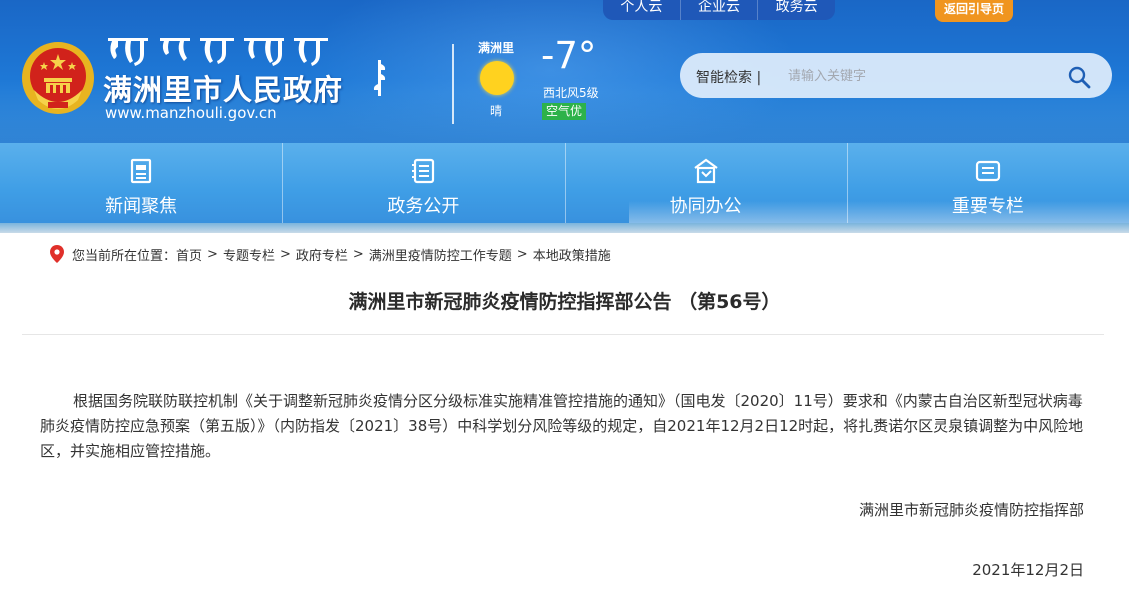 This screenshot has width=1129, height=592. Describe the element at coordinates (218, 52) in the screenshot. I see `mongolian-script-title` at that location.